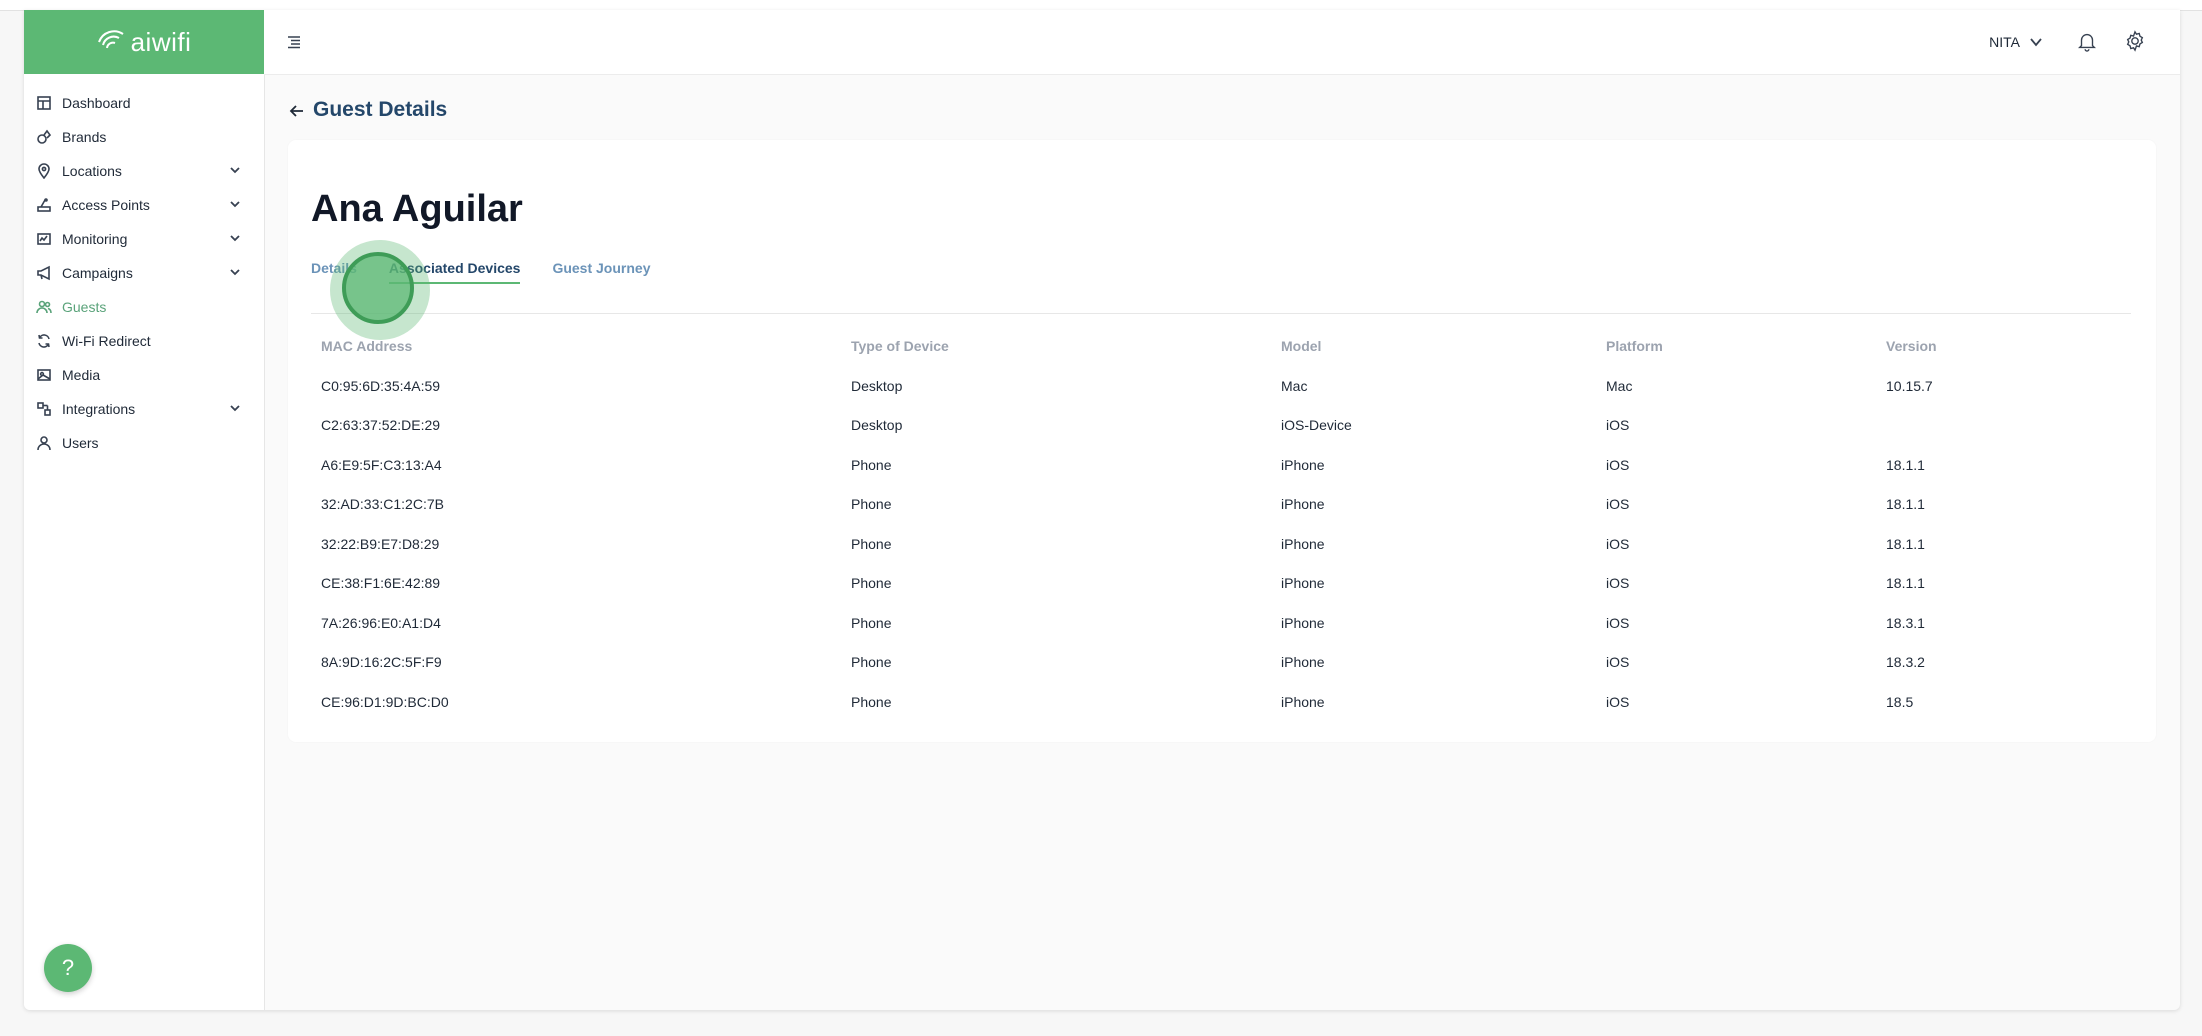 This screenshot has width=2202, height=1036. What do you see at coordinates (44, 307) in the screenshot?
I see `users-icon` at bounding box center [44, 307].